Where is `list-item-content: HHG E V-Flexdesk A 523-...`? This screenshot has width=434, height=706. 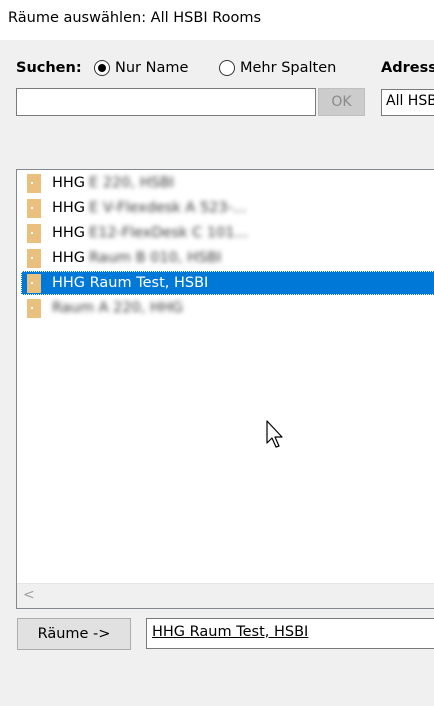
list-item-content: HHG E V-Flexdesk A 523-... is located at coordinates (132, 208).